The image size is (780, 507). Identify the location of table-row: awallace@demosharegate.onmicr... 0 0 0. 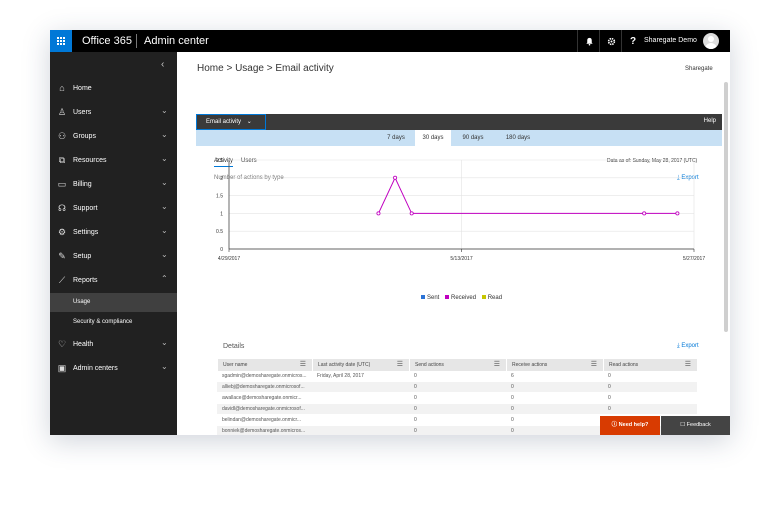
(457, 398).